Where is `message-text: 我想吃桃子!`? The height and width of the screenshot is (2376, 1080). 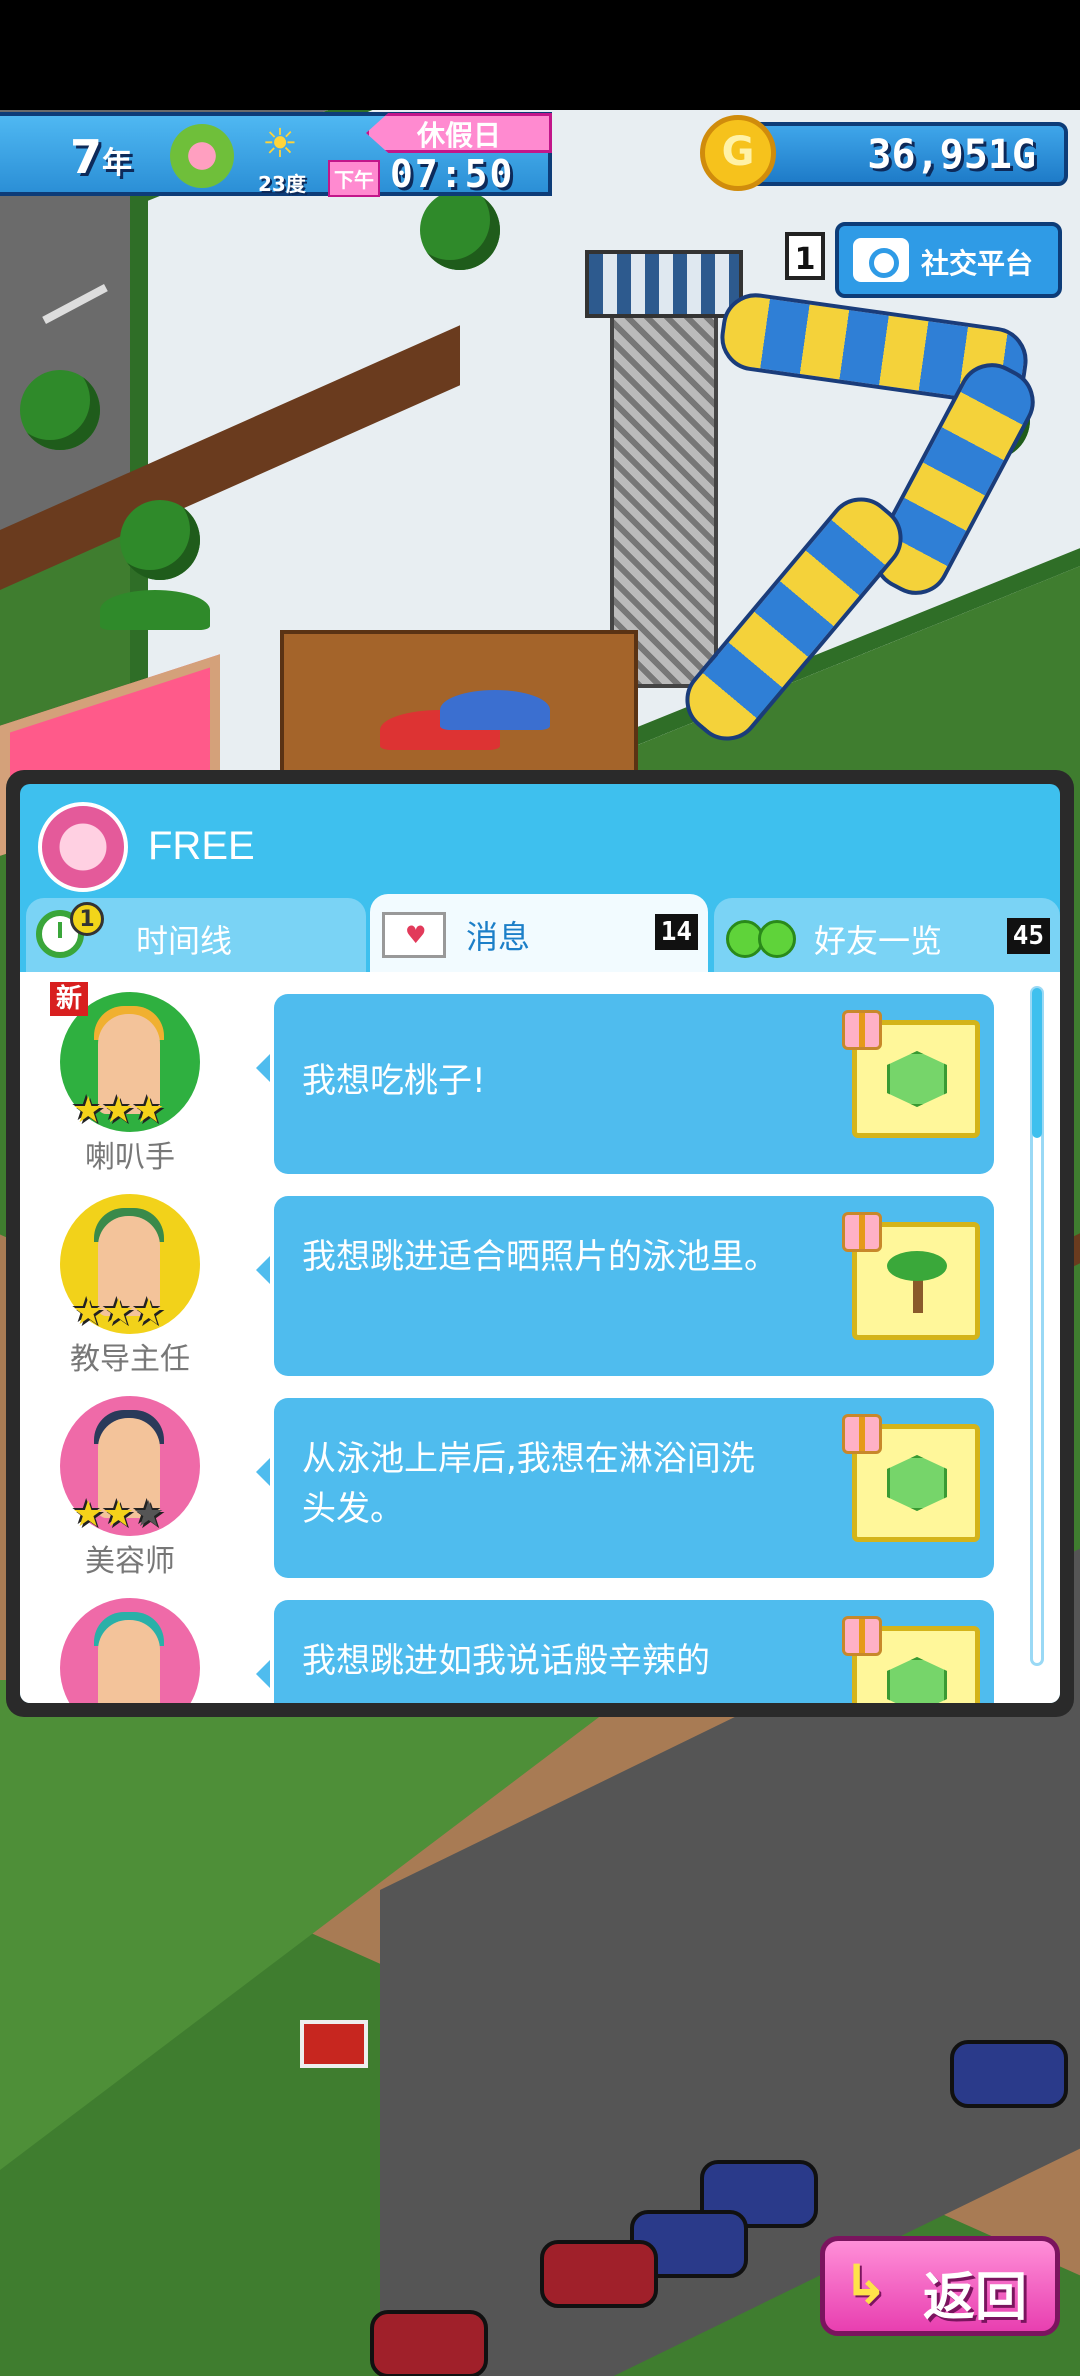 message-text: 我想吃桃子! is located at coordinates (394, 1081).